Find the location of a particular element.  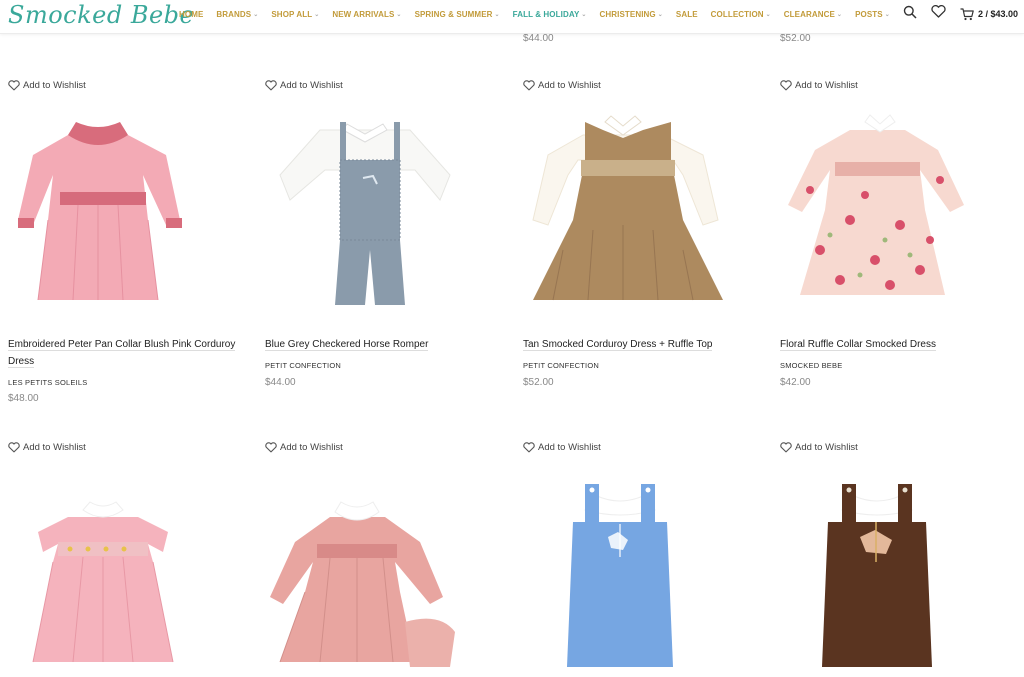

nav-item-spring-summer: SPRING & SUMMER ⌄ is located at coordinates (457, 14).